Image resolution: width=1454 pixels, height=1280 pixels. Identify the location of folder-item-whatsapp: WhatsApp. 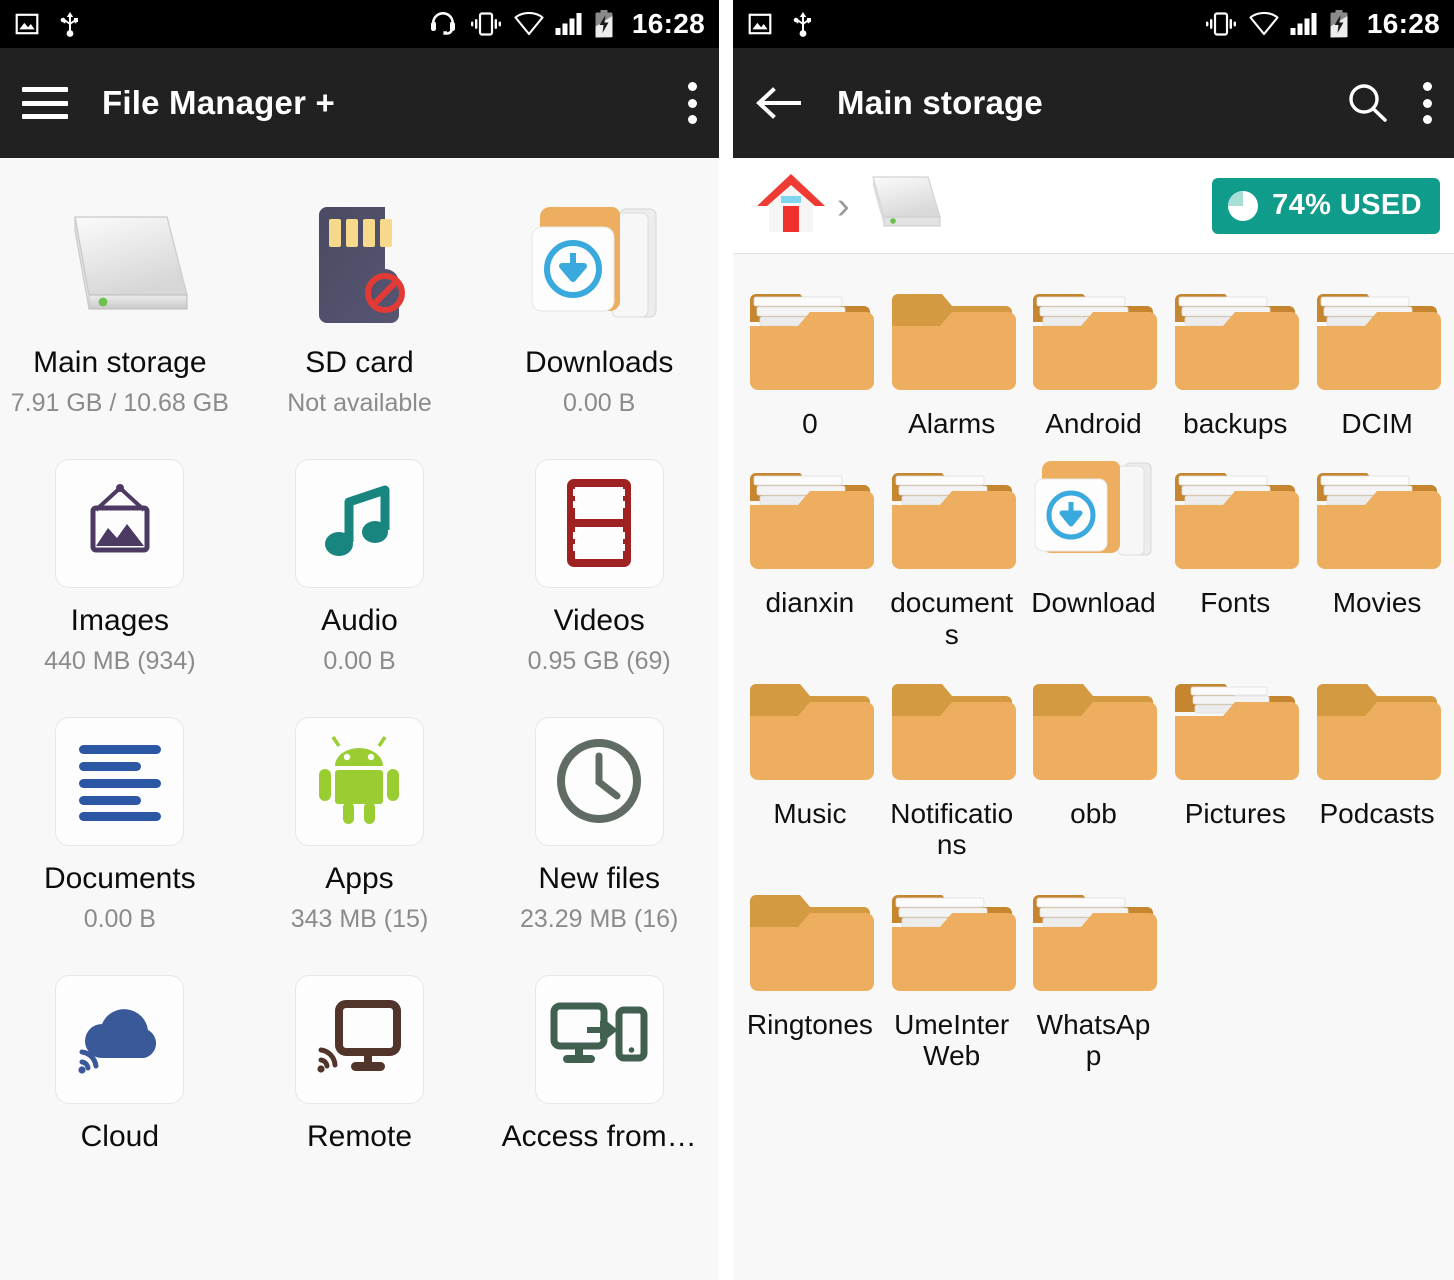
(1094, 972).